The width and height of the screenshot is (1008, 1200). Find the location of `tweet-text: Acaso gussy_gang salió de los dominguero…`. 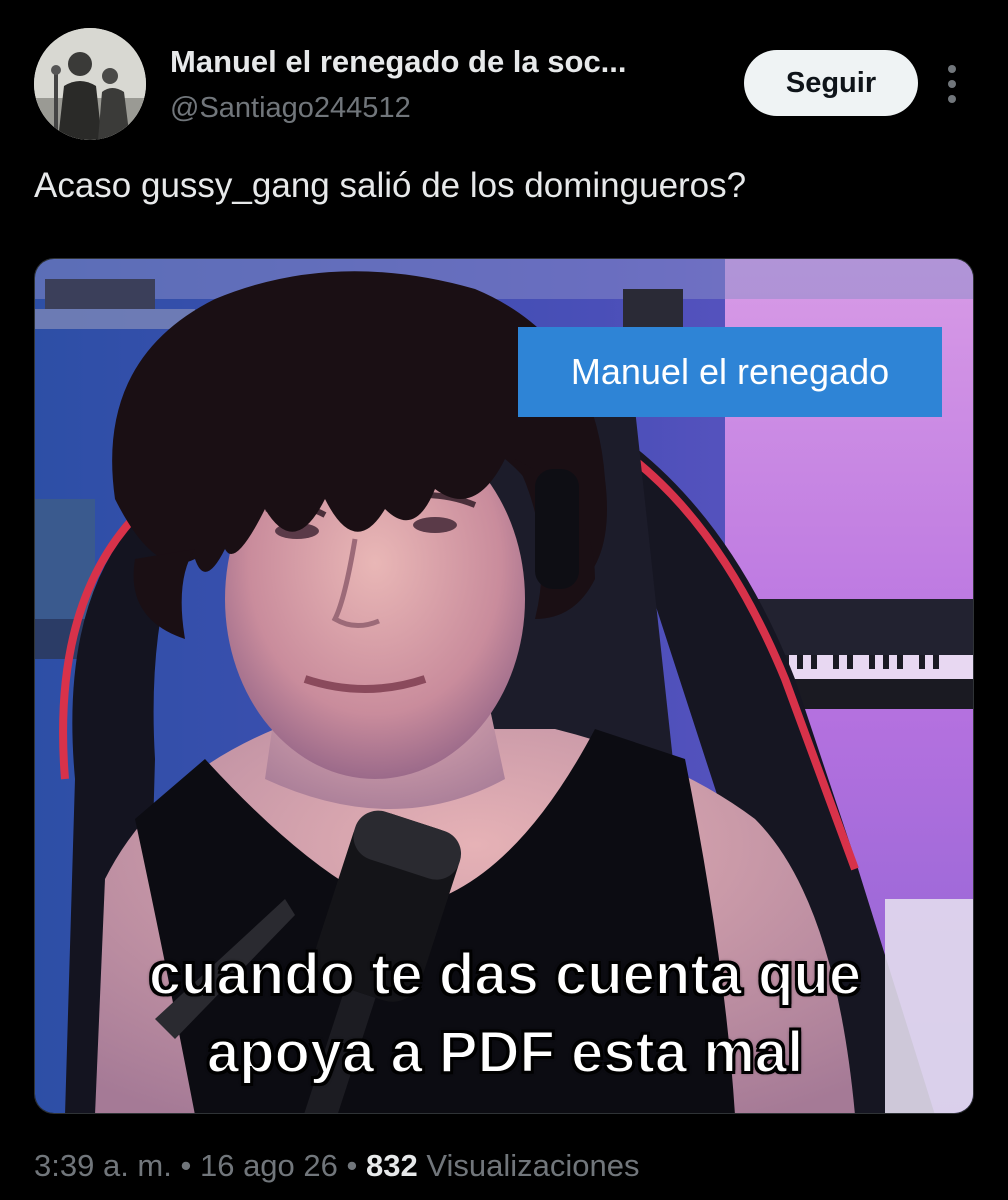

tweet-text: Acaso gussy_gang salió de los dominguero… is located at coordinates (390, 185).